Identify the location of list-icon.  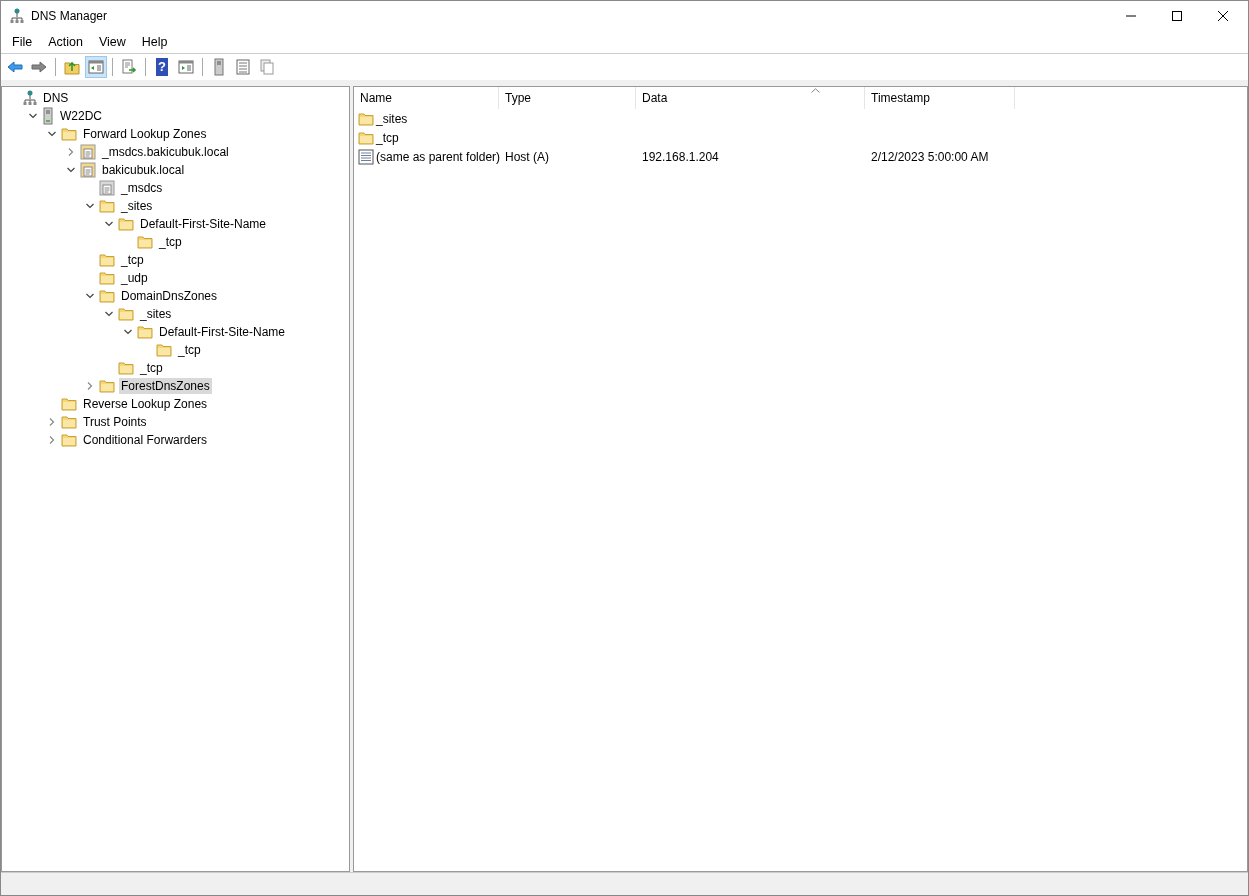
(243, 67).